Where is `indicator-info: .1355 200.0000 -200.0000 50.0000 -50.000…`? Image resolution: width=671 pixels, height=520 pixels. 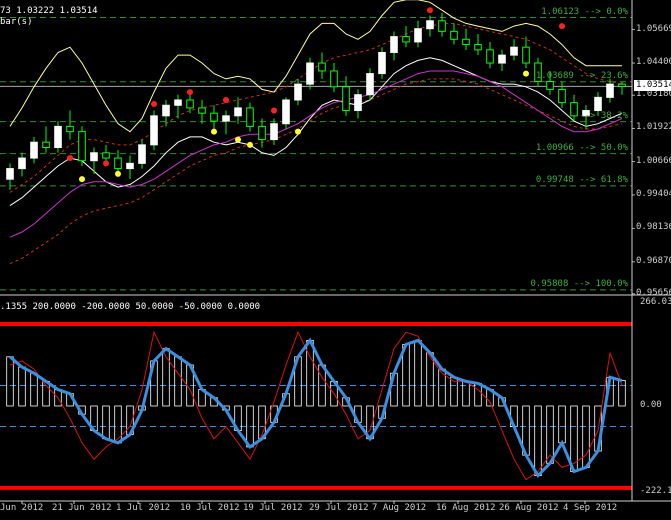
indicator-info: .1355 200.0000 -200.0000 50.0000 -50.000… is located at coordinates (130, 307).